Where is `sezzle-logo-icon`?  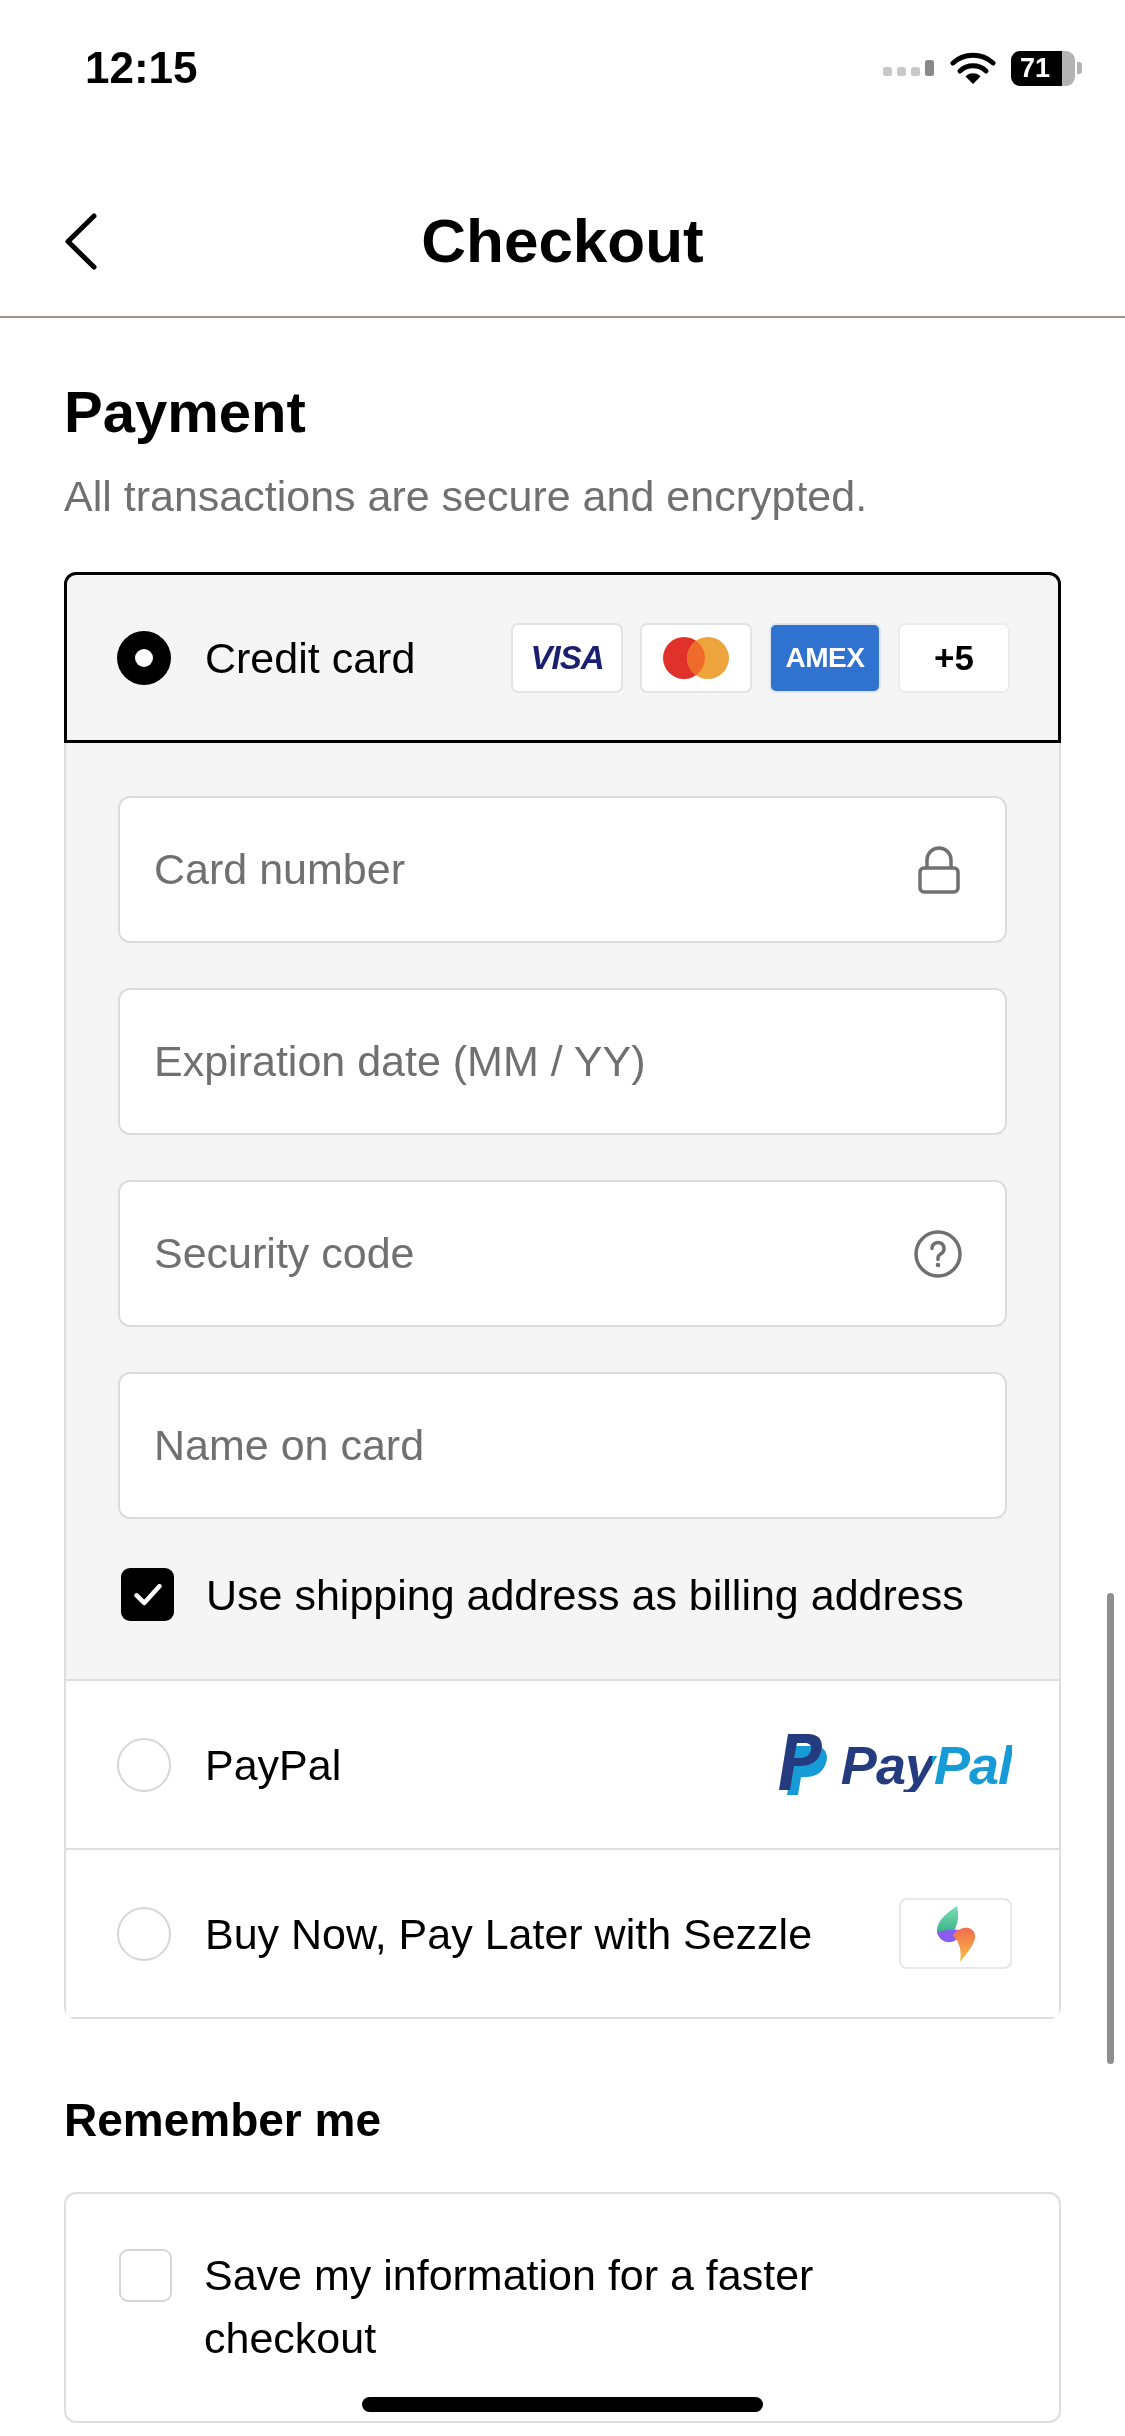 sezzle-logo-icon is located at coordinates (955, 1933).